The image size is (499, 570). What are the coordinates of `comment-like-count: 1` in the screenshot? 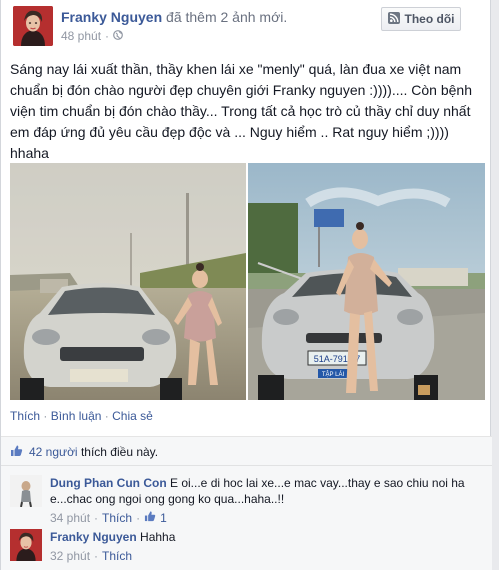 It's located at (163, 518).